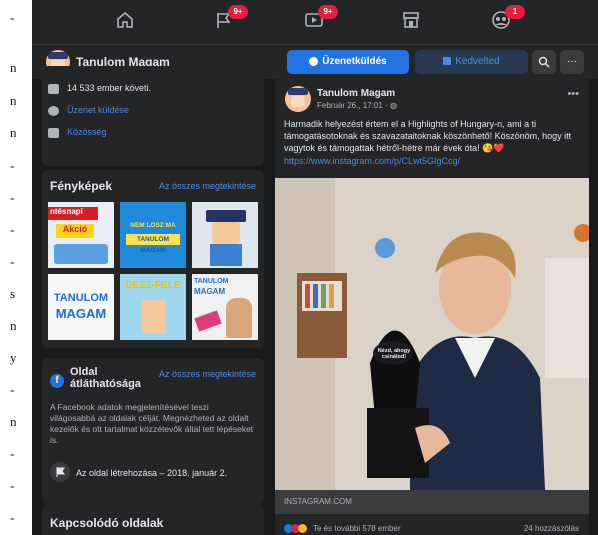  I want to click on video-icon: 9+, so click(320, 19).